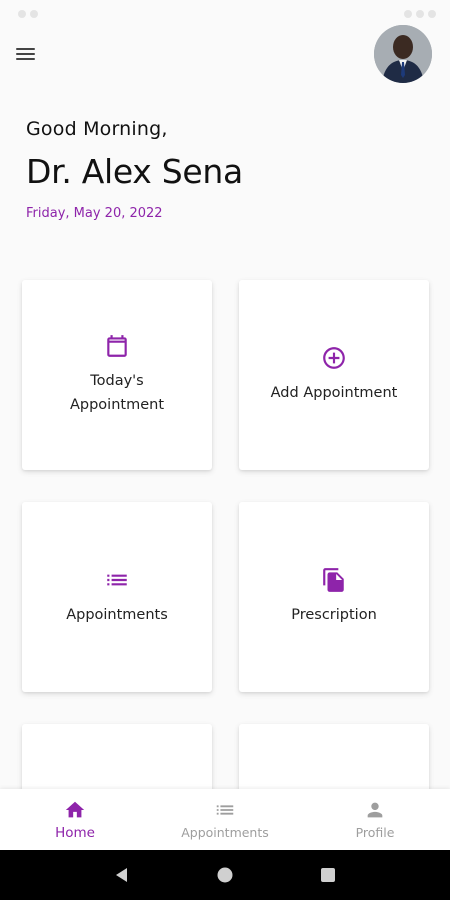 This screenshot has height=900, width=450. Describe the element at coordinates (117, 597) in the screenshot. I see `appointments-card: Appointments` at that location.